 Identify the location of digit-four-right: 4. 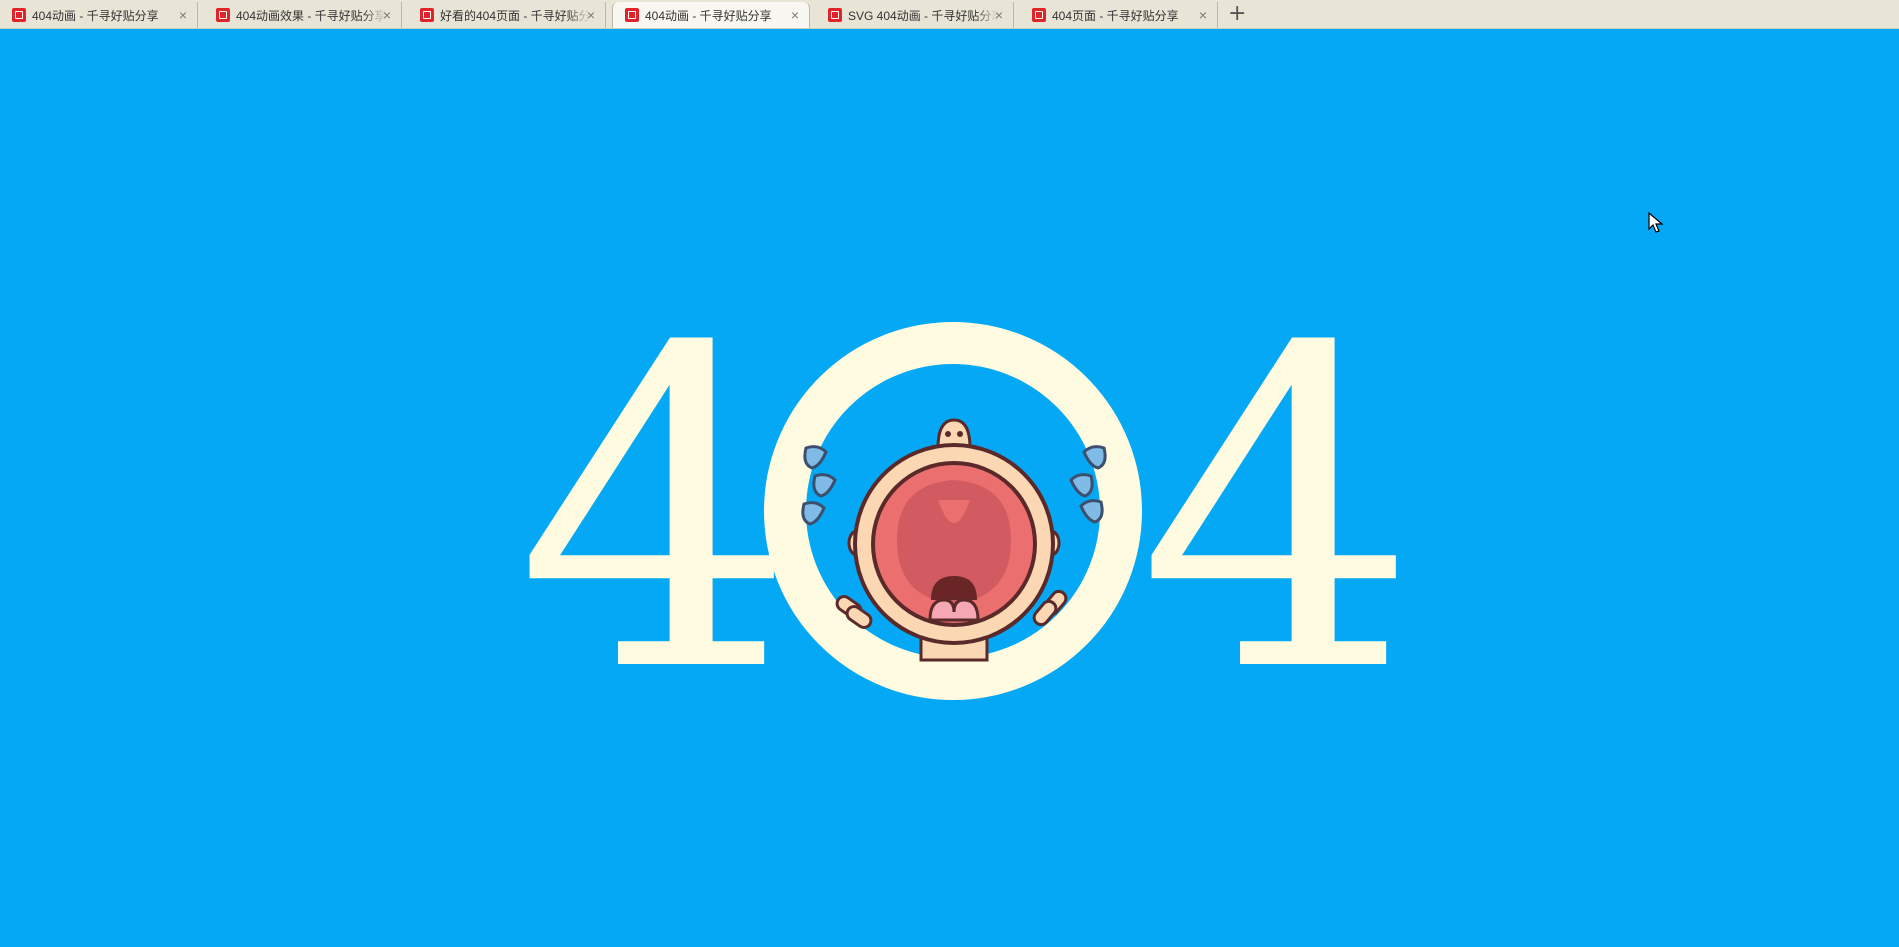
(1278, 512).